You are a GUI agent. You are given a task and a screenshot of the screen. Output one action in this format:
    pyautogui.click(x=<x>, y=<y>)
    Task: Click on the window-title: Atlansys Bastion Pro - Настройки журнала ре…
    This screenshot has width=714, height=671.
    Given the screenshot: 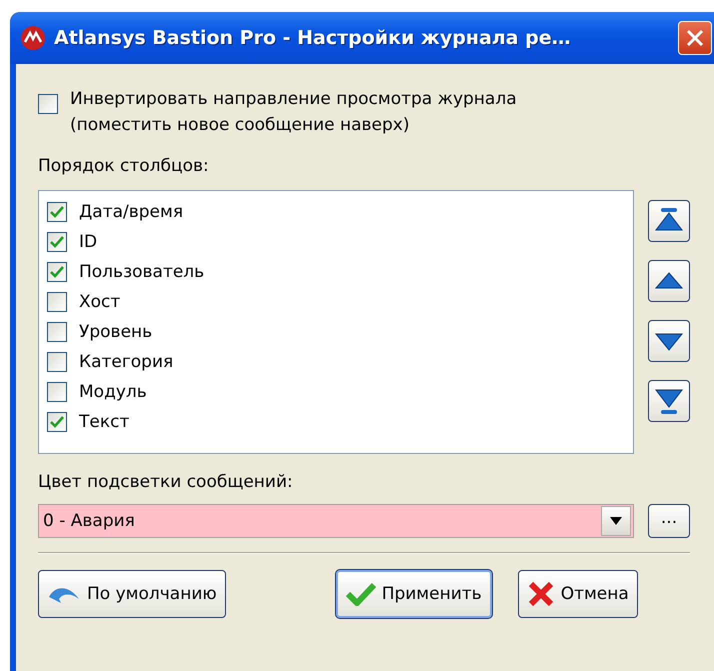 What is the action you would take?
    pyautogui.click(x=313, y=38)
    